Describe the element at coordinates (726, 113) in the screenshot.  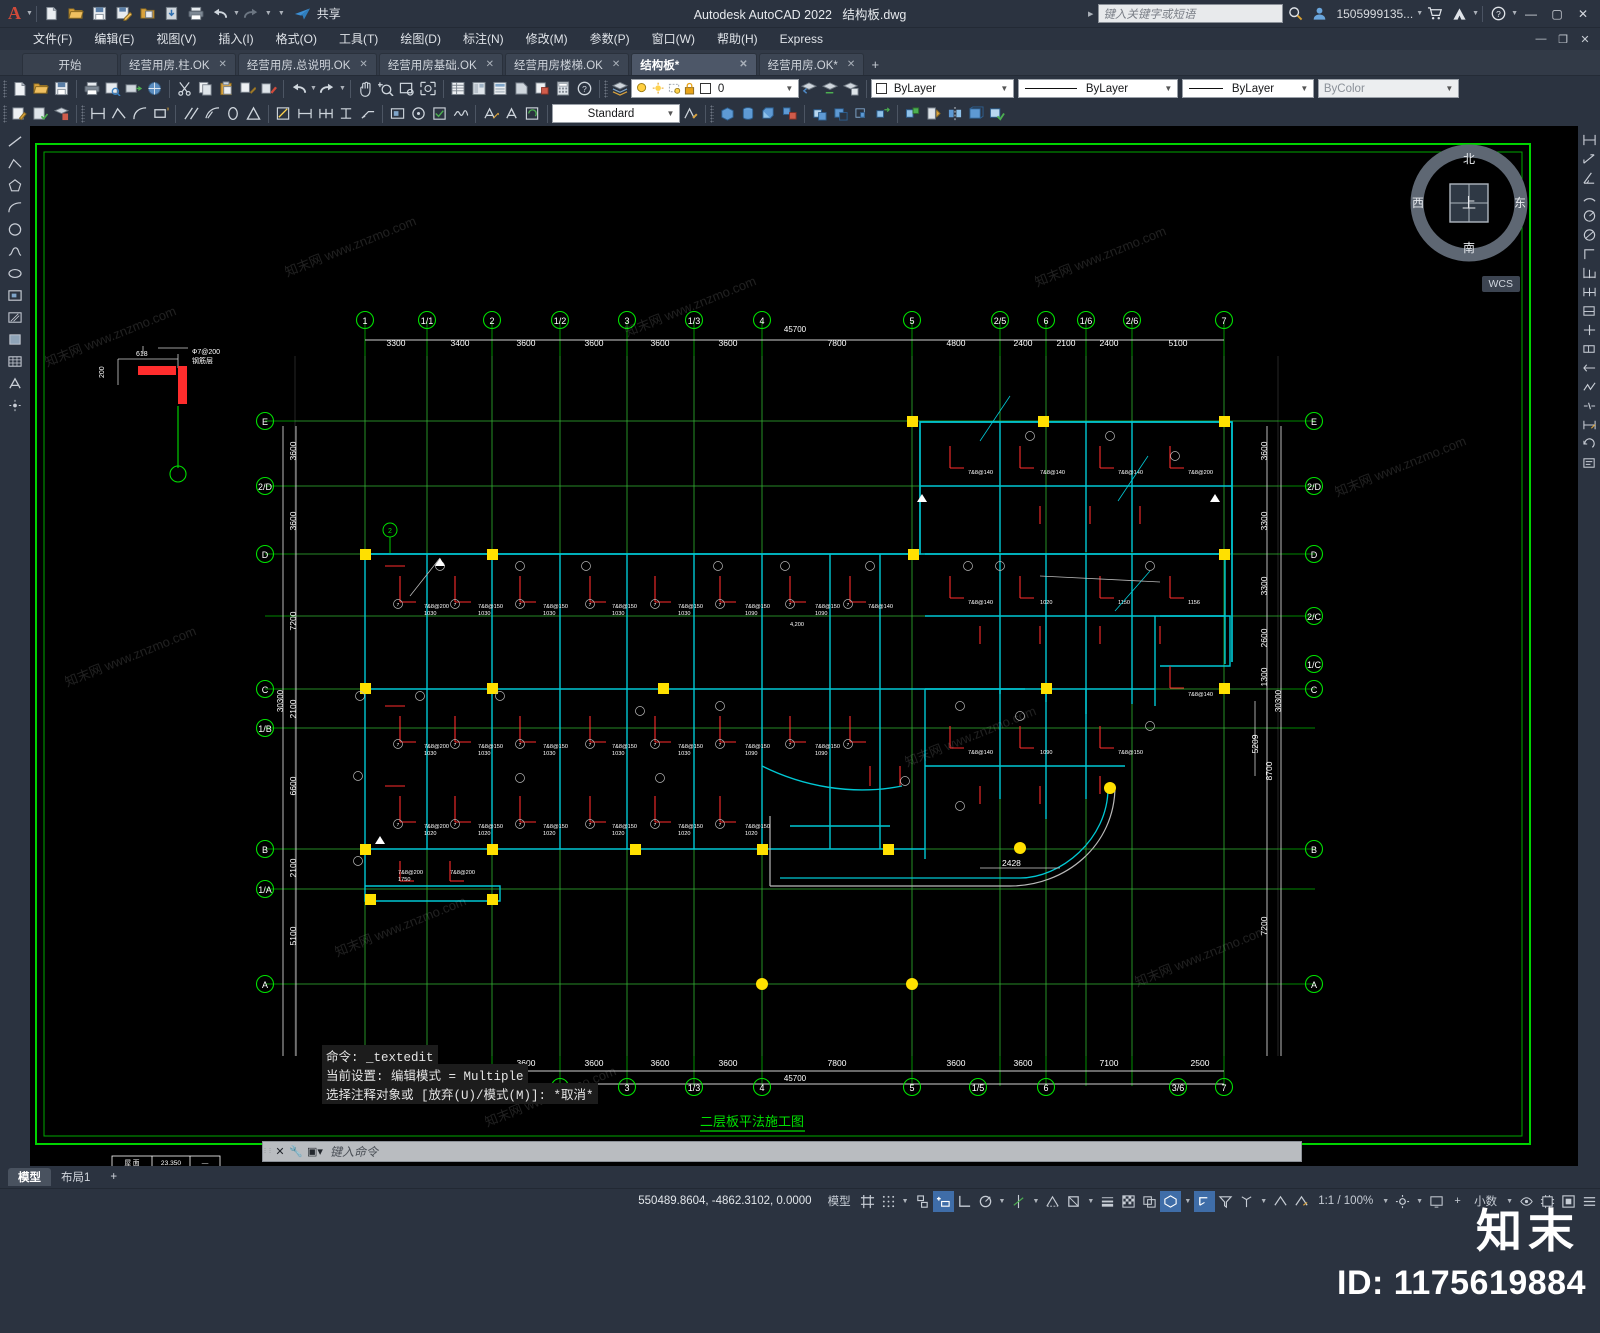
I see `box-solid-icon` at that location.